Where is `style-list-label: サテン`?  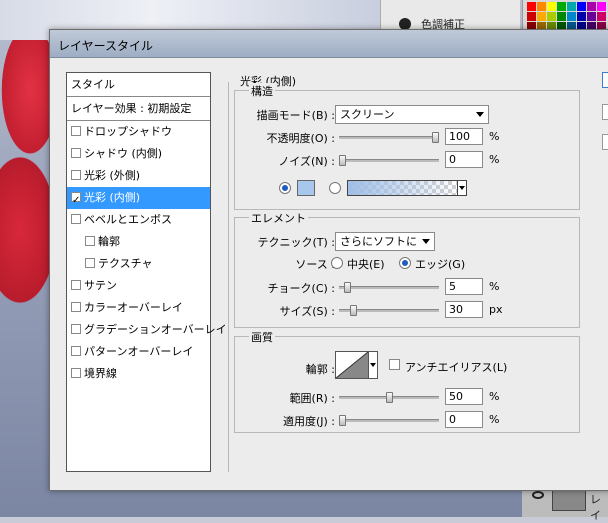
style-list-label: サテン is located at coordinates (100, 285).